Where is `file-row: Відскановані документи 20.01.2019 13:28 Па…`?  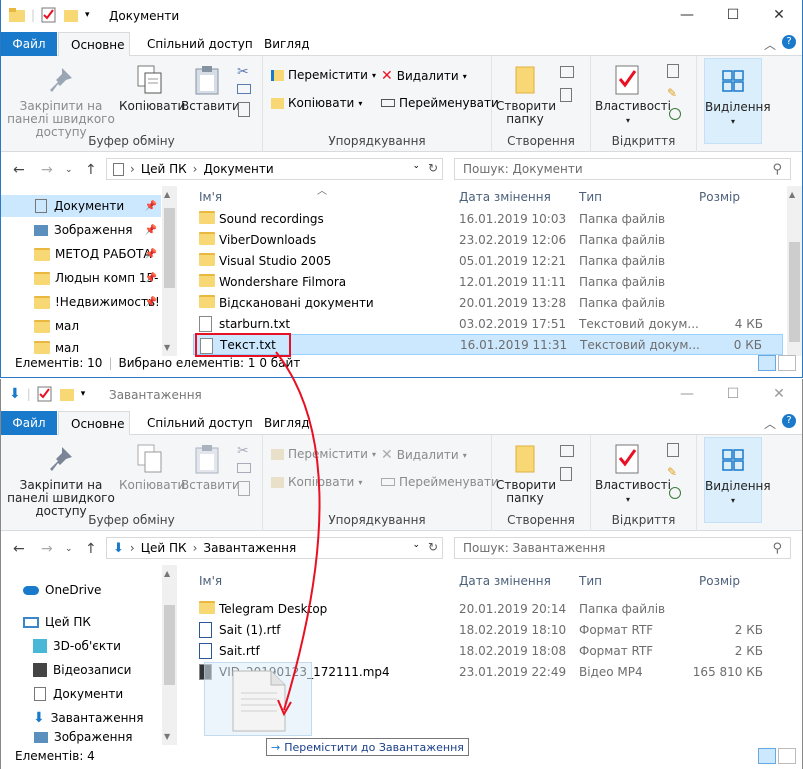 file-row: Відскановані документи 20.01.2019 13:28 Па… is located at coordinates (488, 302).